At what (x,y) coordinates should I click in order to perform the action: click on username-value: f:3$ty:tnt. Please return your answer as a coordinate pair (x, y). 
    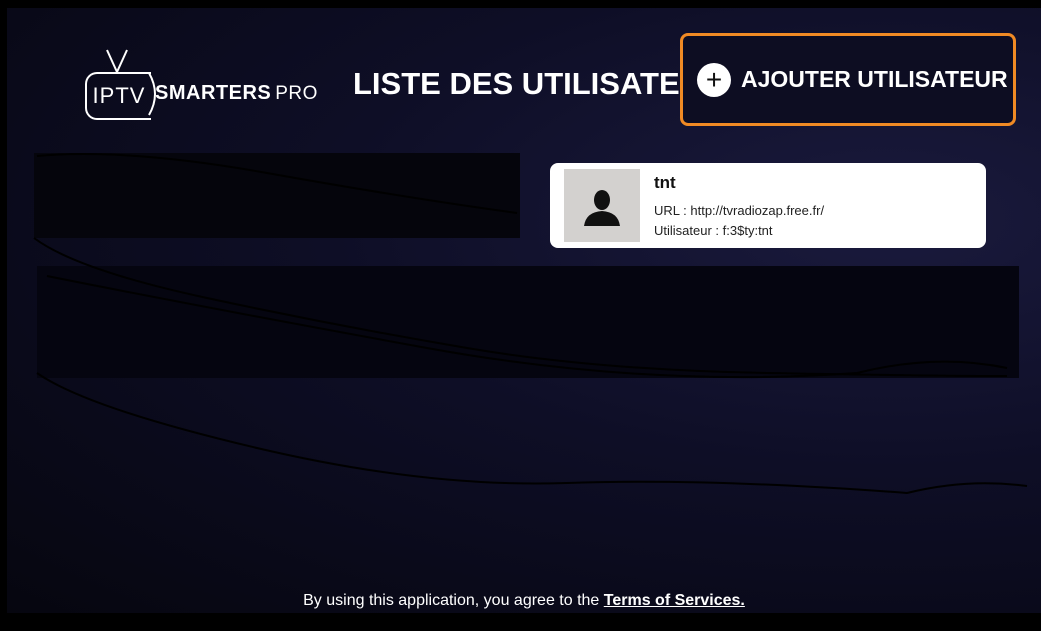
    Looking at the image, I should click on (747, 230).